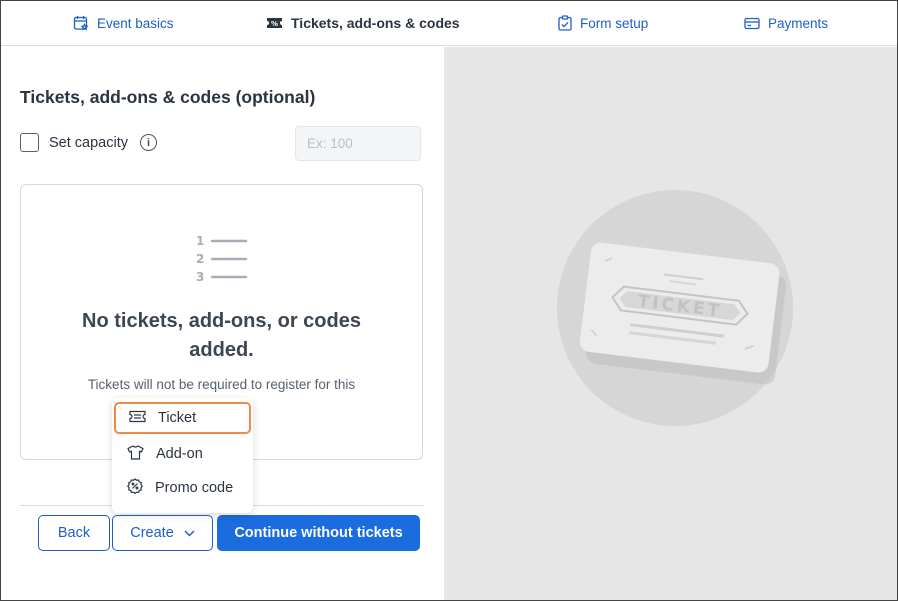 The width and height of the screenshot is (898, 601). I want to click on ticket-illustration: TICKET, so click(675, 312).